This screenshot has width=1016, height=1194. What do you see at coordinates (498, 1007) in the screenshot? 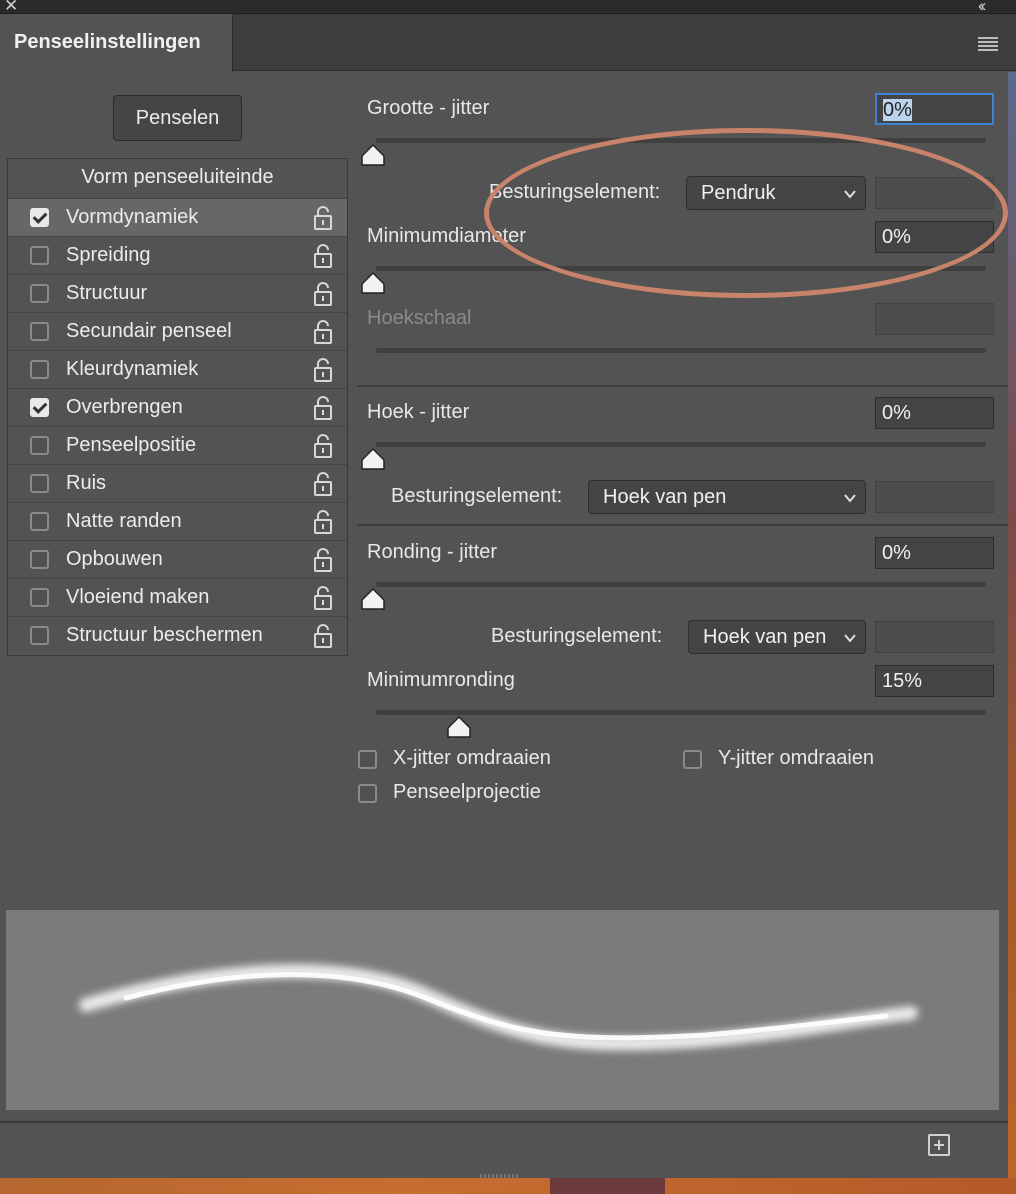
I see `stroke-preview-graphic` at bounding box center [498, 1007].